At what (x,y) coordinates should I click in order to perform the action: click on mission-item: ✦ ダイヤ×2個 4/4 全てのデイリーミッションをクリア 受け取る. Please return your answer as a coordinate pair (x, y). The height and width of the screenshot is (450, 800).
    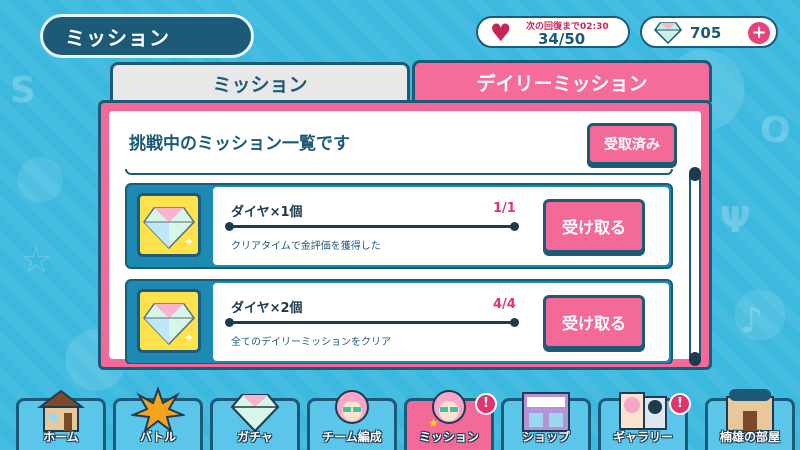
    Looking at the image, I should click on (399, 321).